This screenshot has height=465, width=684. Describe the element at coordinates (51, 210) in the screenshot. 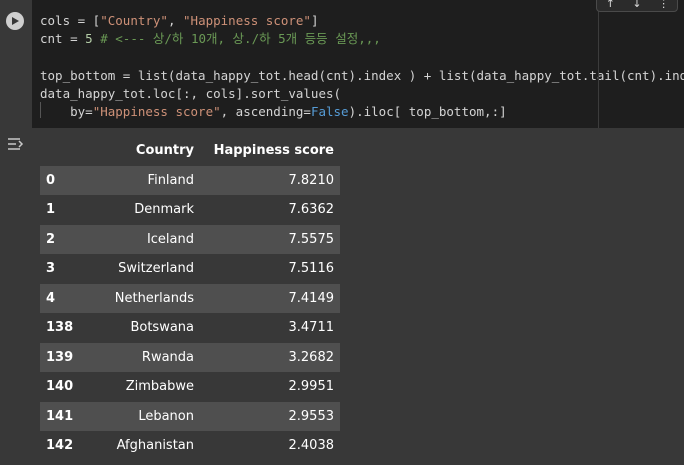

I see `row-index: 1` at that location.